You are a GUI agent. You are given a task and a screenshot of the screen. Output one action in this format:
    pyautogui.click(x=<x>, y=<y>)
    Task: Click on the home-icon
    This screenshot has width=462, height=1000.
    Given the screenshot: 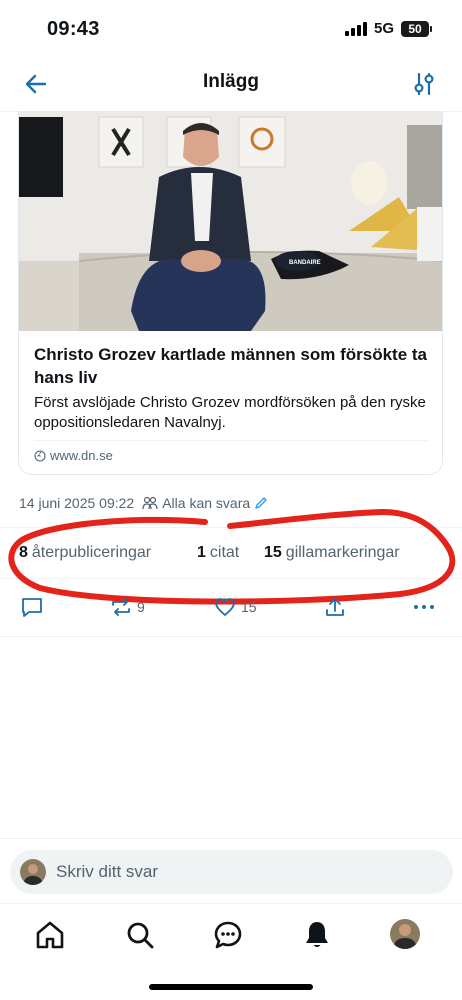 What is the action you would take?
    pyautogui.click(x=50, y=935)
    